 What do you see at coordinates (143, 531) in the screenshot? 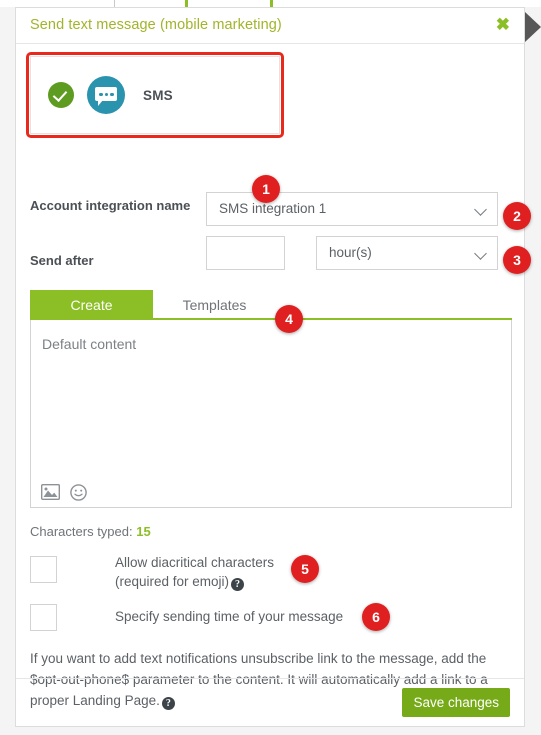
I see `character-counter-value: 15` at bounding box center [143, 531].